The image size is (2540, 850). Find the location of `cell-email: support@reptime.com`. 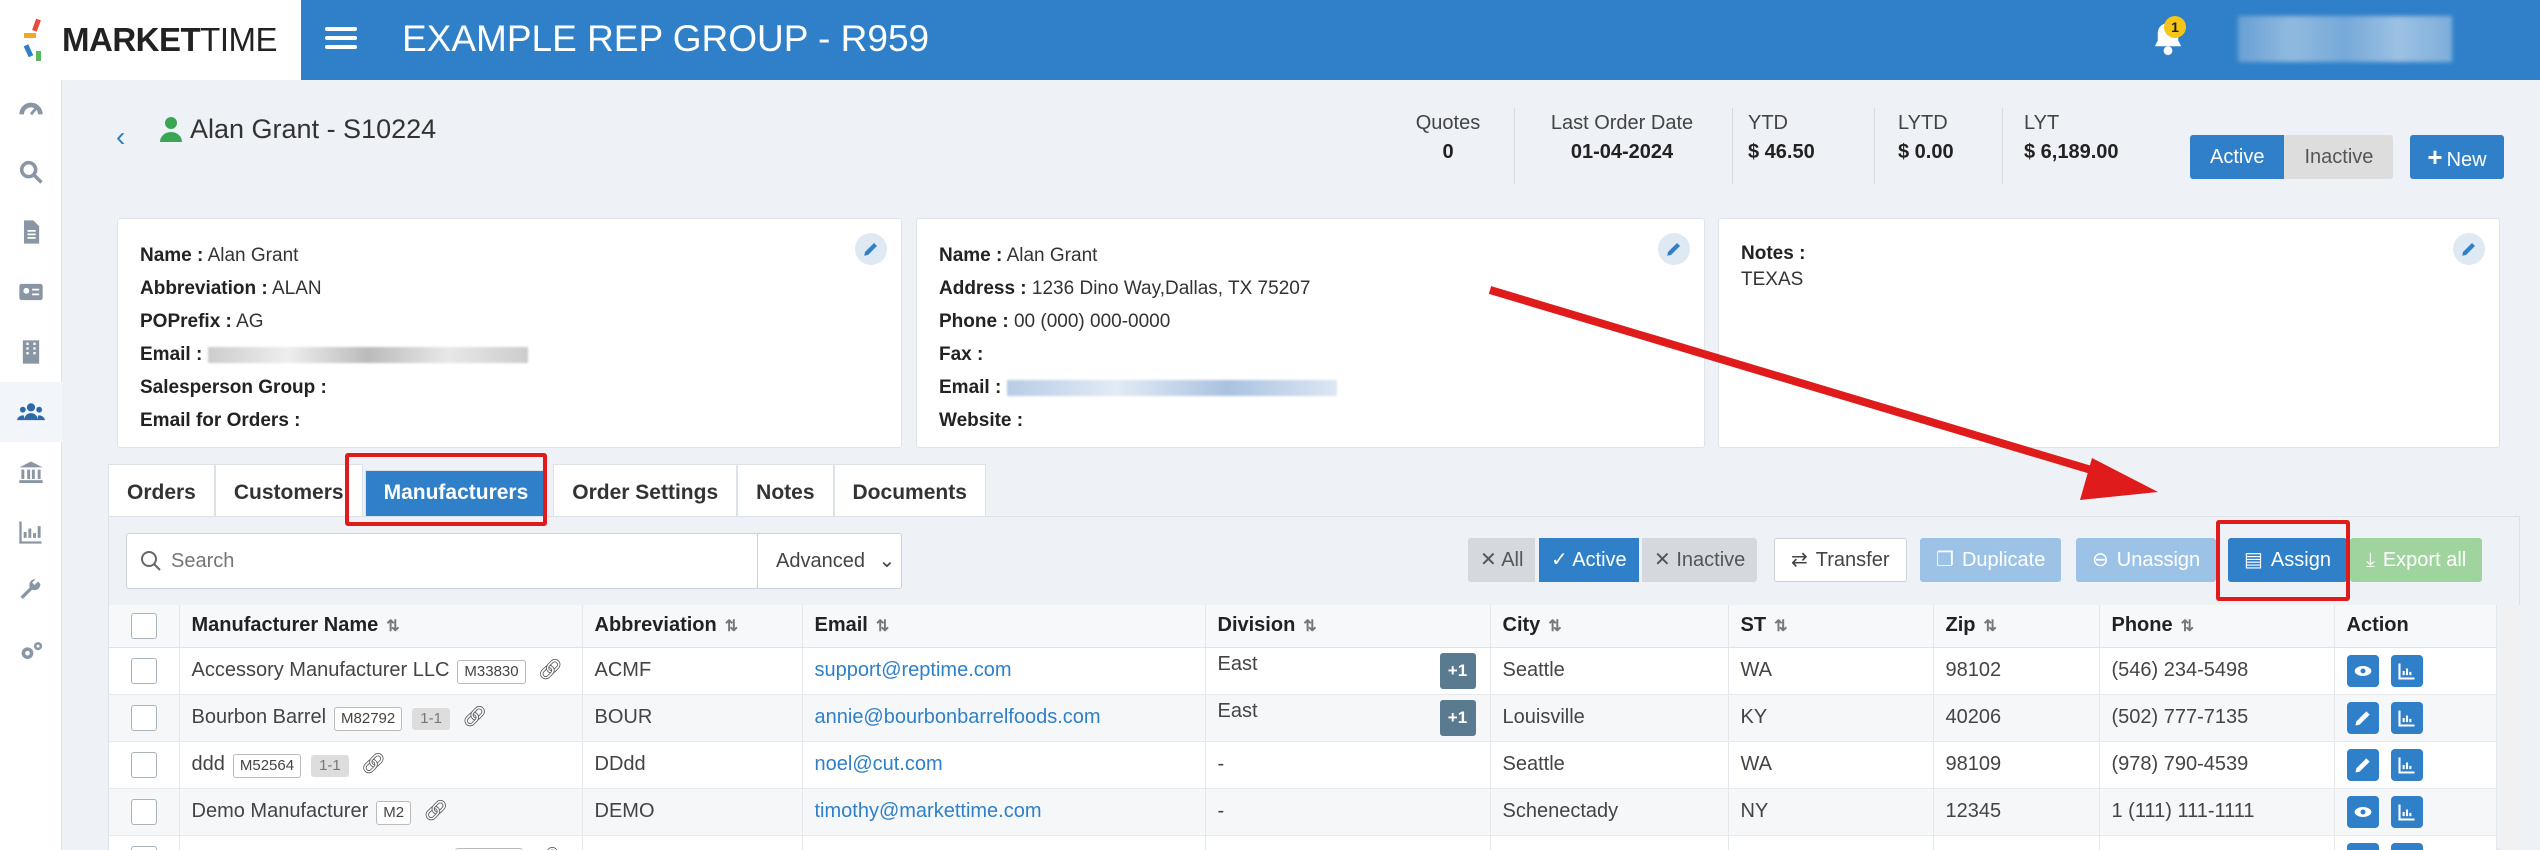

cell-email: support@reptime.com is located at coordinates (1004, 671).